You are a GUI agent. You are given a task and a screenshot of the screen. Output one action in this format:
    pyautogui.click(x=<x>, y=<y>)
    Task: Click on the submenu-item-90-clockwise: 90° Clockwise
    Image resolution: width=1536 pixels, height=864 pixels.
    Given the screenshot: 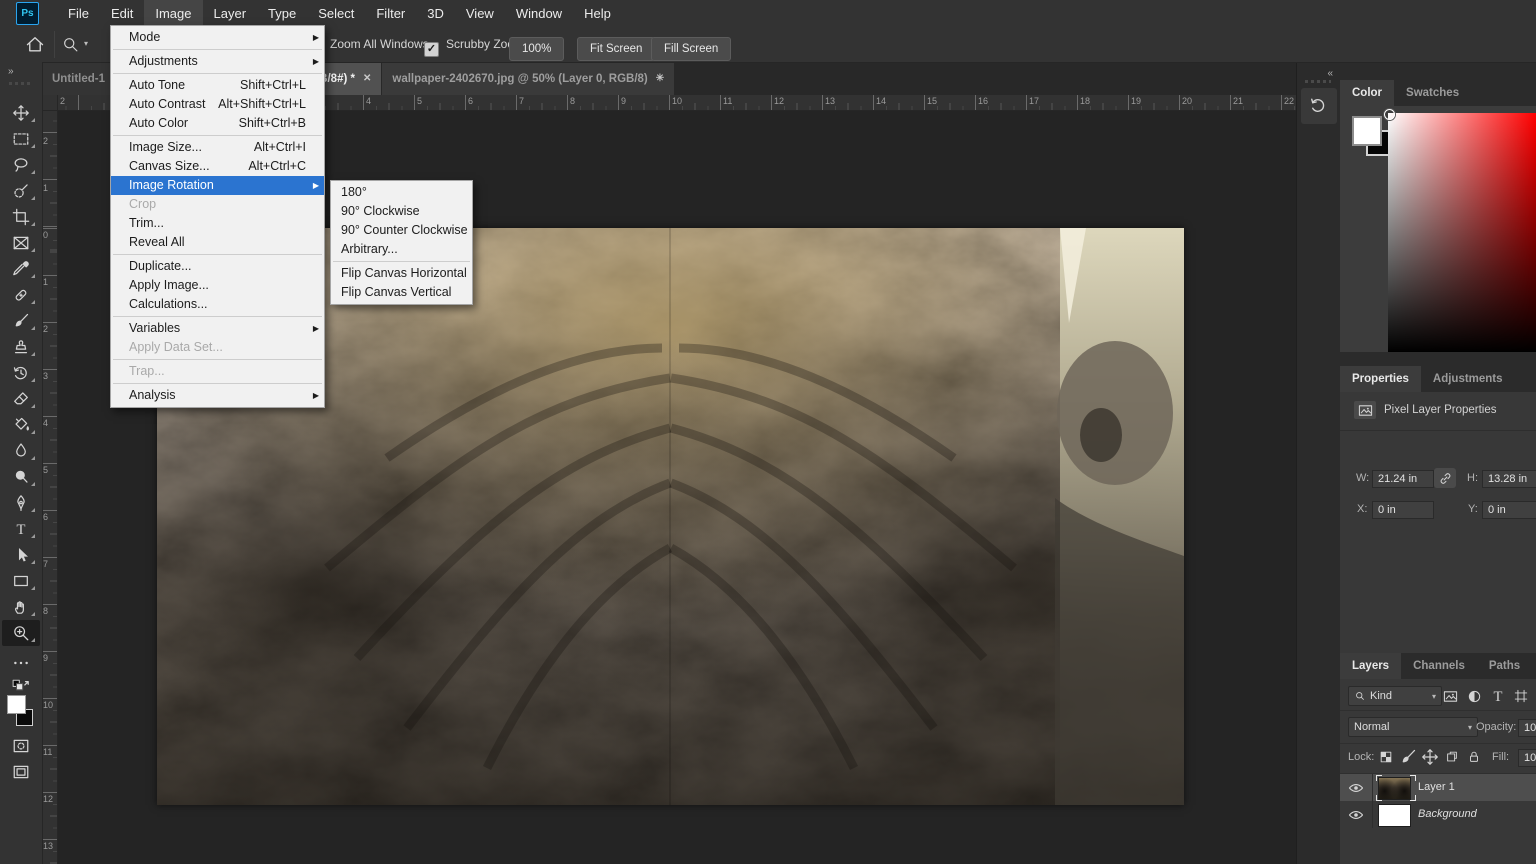 What is the action you would take?
    pyautogui.click(x=401, y=211)
    